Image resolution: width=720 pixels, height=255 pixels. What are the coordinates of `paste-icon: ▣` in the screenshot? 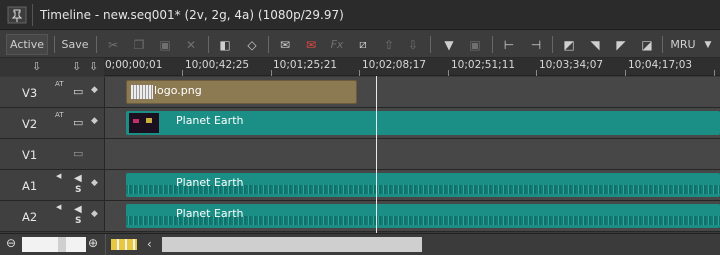 It's located at (165, 44).